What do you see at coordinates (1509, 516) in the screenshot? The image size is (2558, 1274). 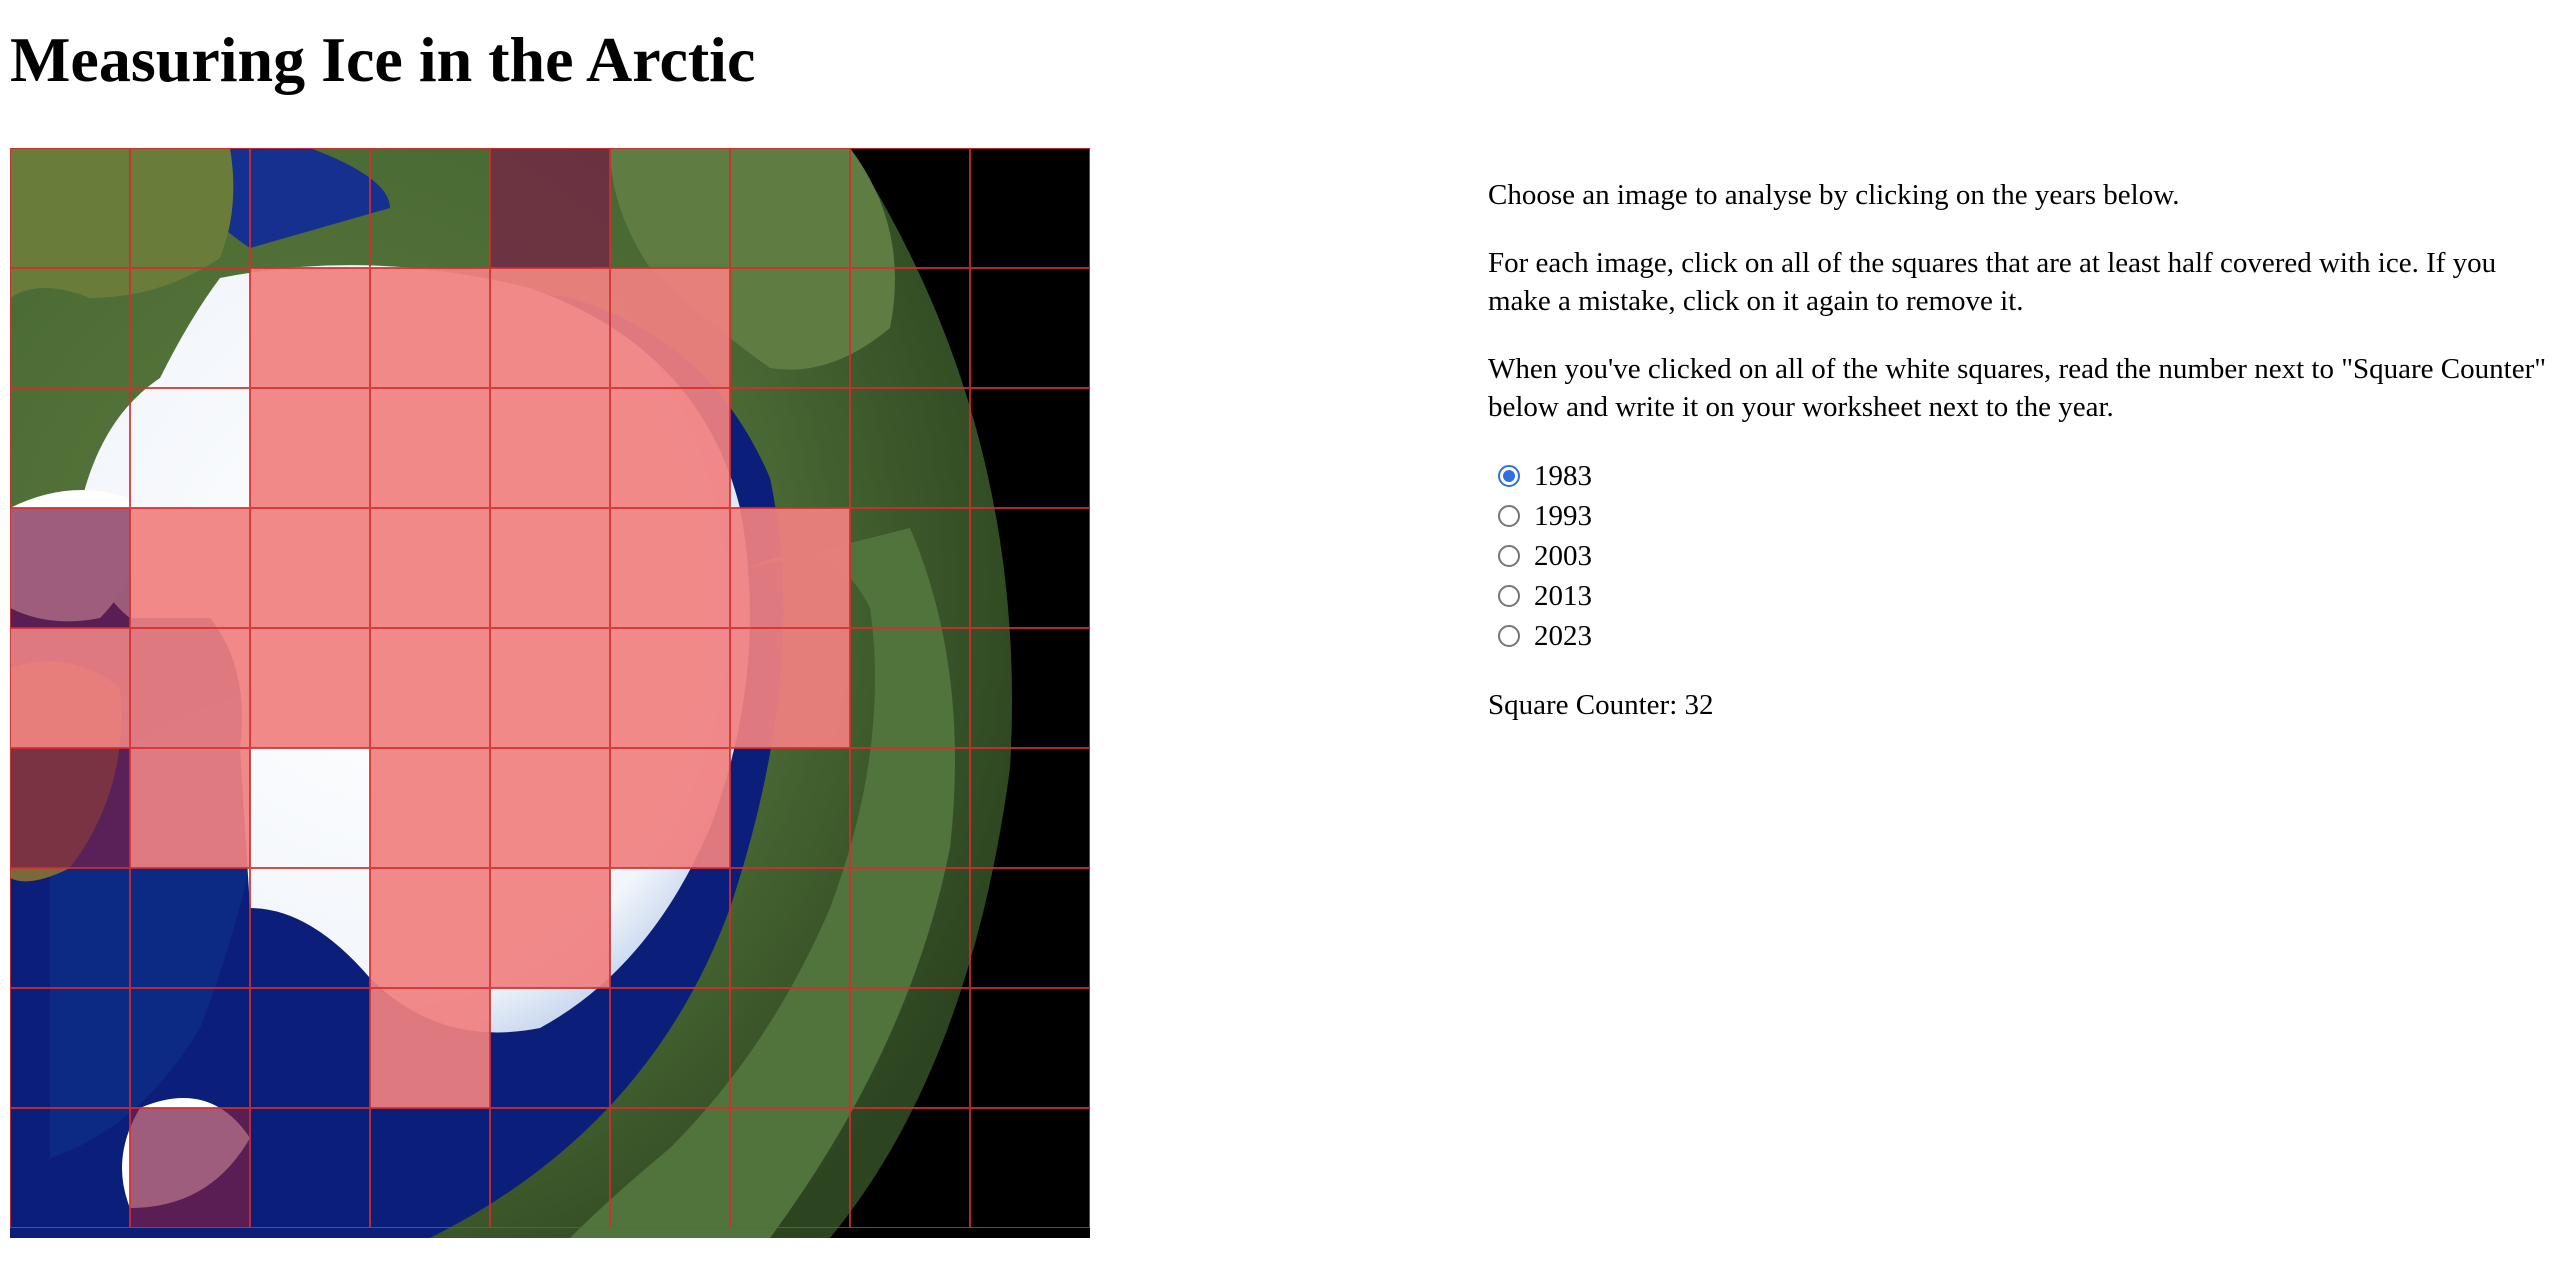 I see `radio-1993` at bounding box center [1509, 516].